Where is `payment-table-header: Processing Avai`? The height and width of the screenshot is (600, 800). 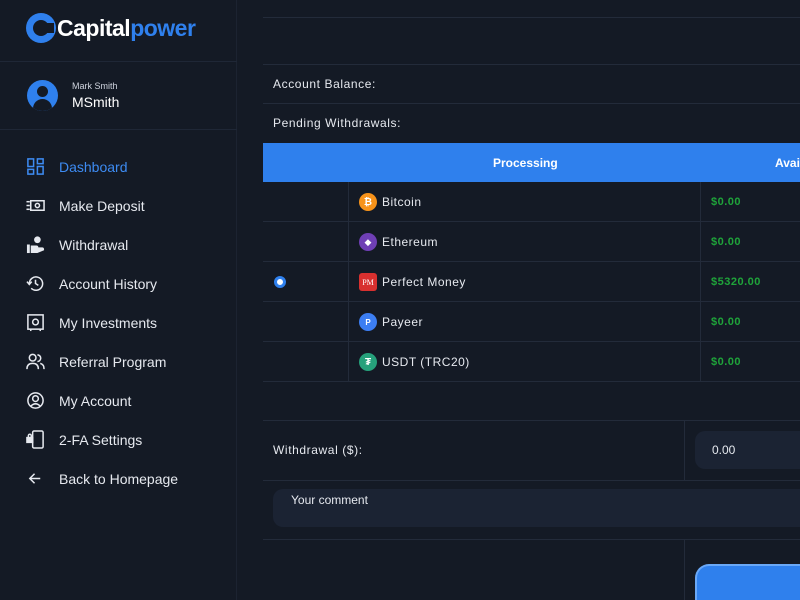
payment-table-header: Processing Avai is located at coordinates (531, 162).